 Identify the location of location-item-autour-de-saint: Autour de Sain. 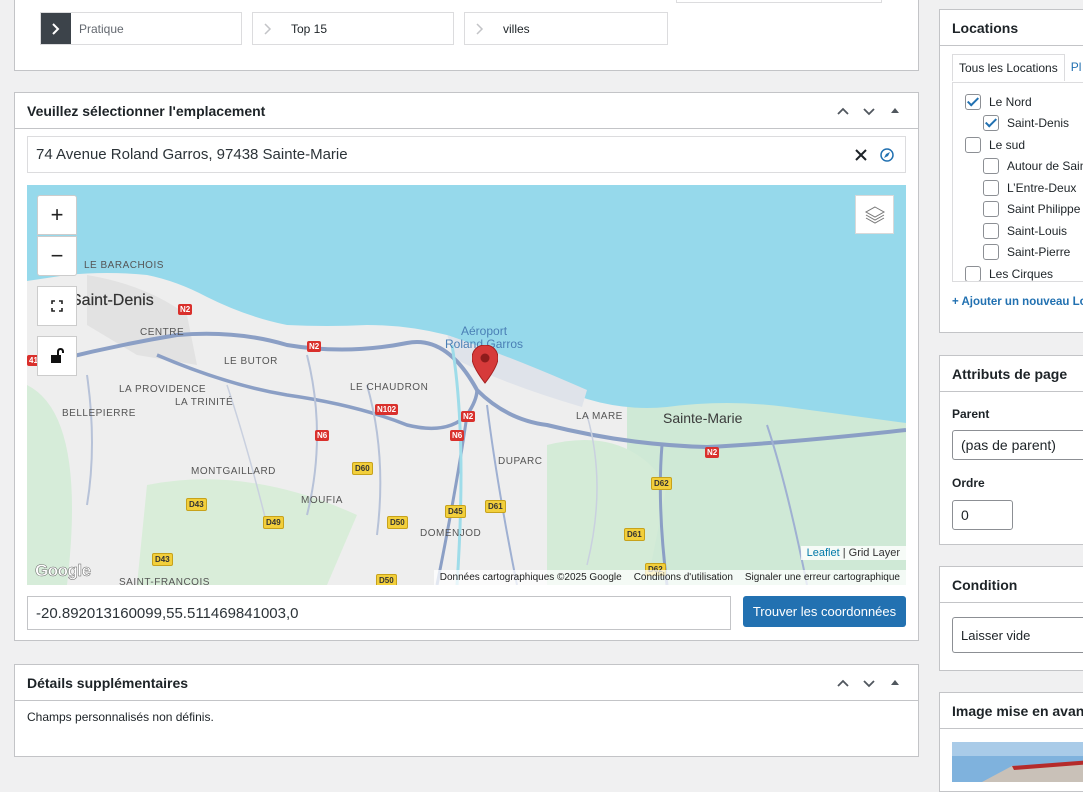
(1024, 167).